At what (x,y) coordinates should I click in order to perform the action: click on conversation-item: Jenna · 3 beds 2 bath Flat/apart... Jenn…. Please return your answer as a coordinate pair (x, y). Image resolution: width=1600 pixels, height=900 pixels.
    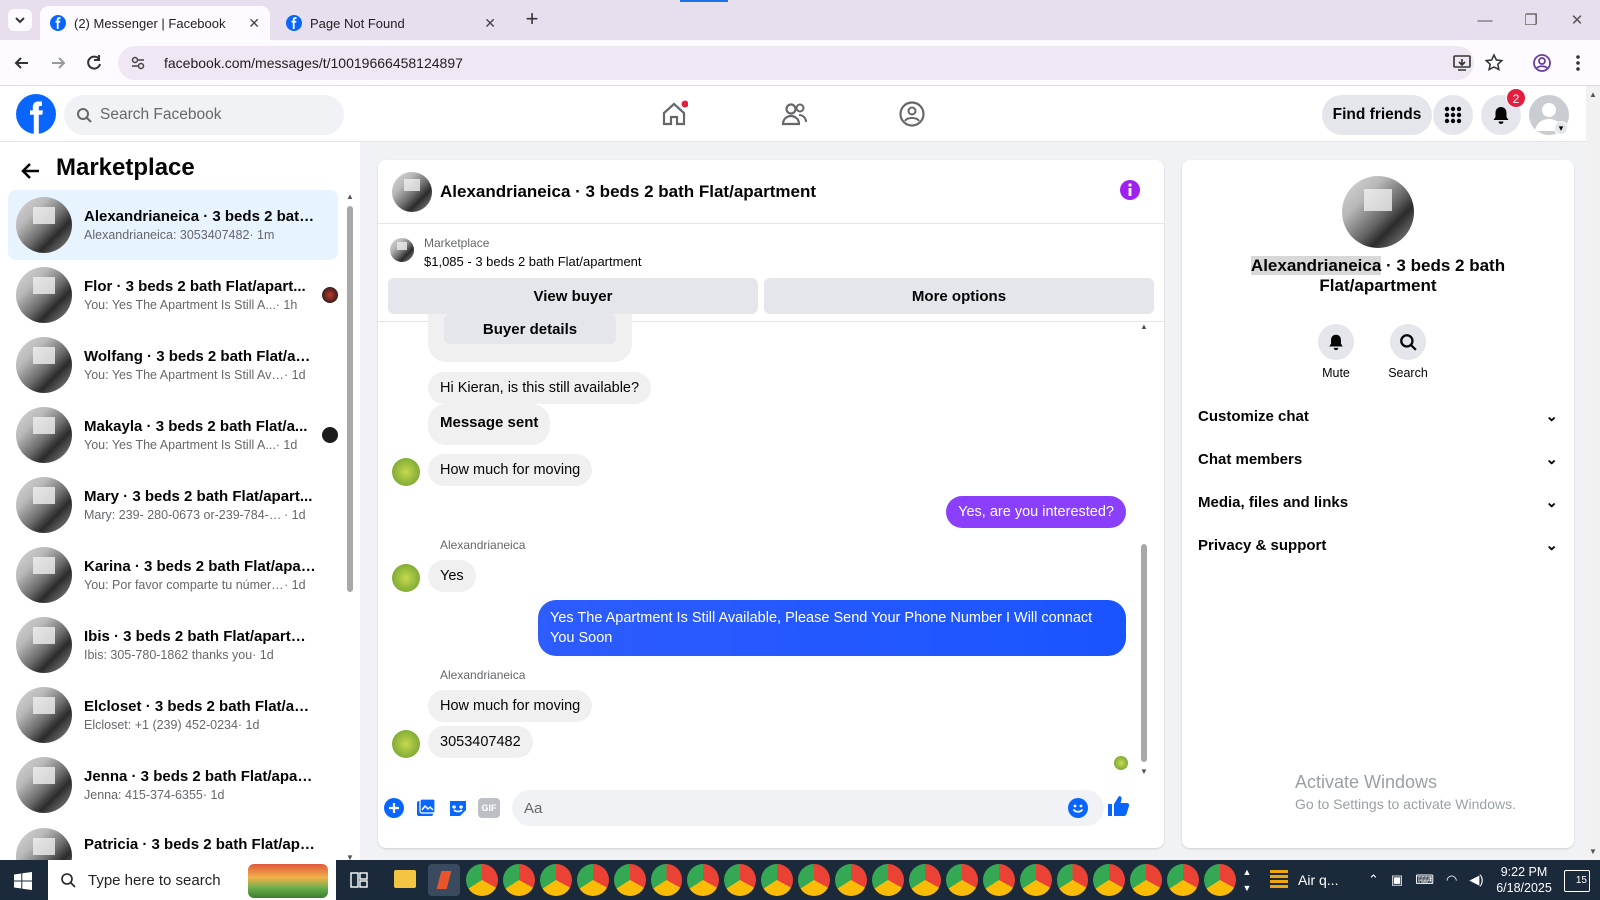
    Looking at the image, I should click on (173, 785).